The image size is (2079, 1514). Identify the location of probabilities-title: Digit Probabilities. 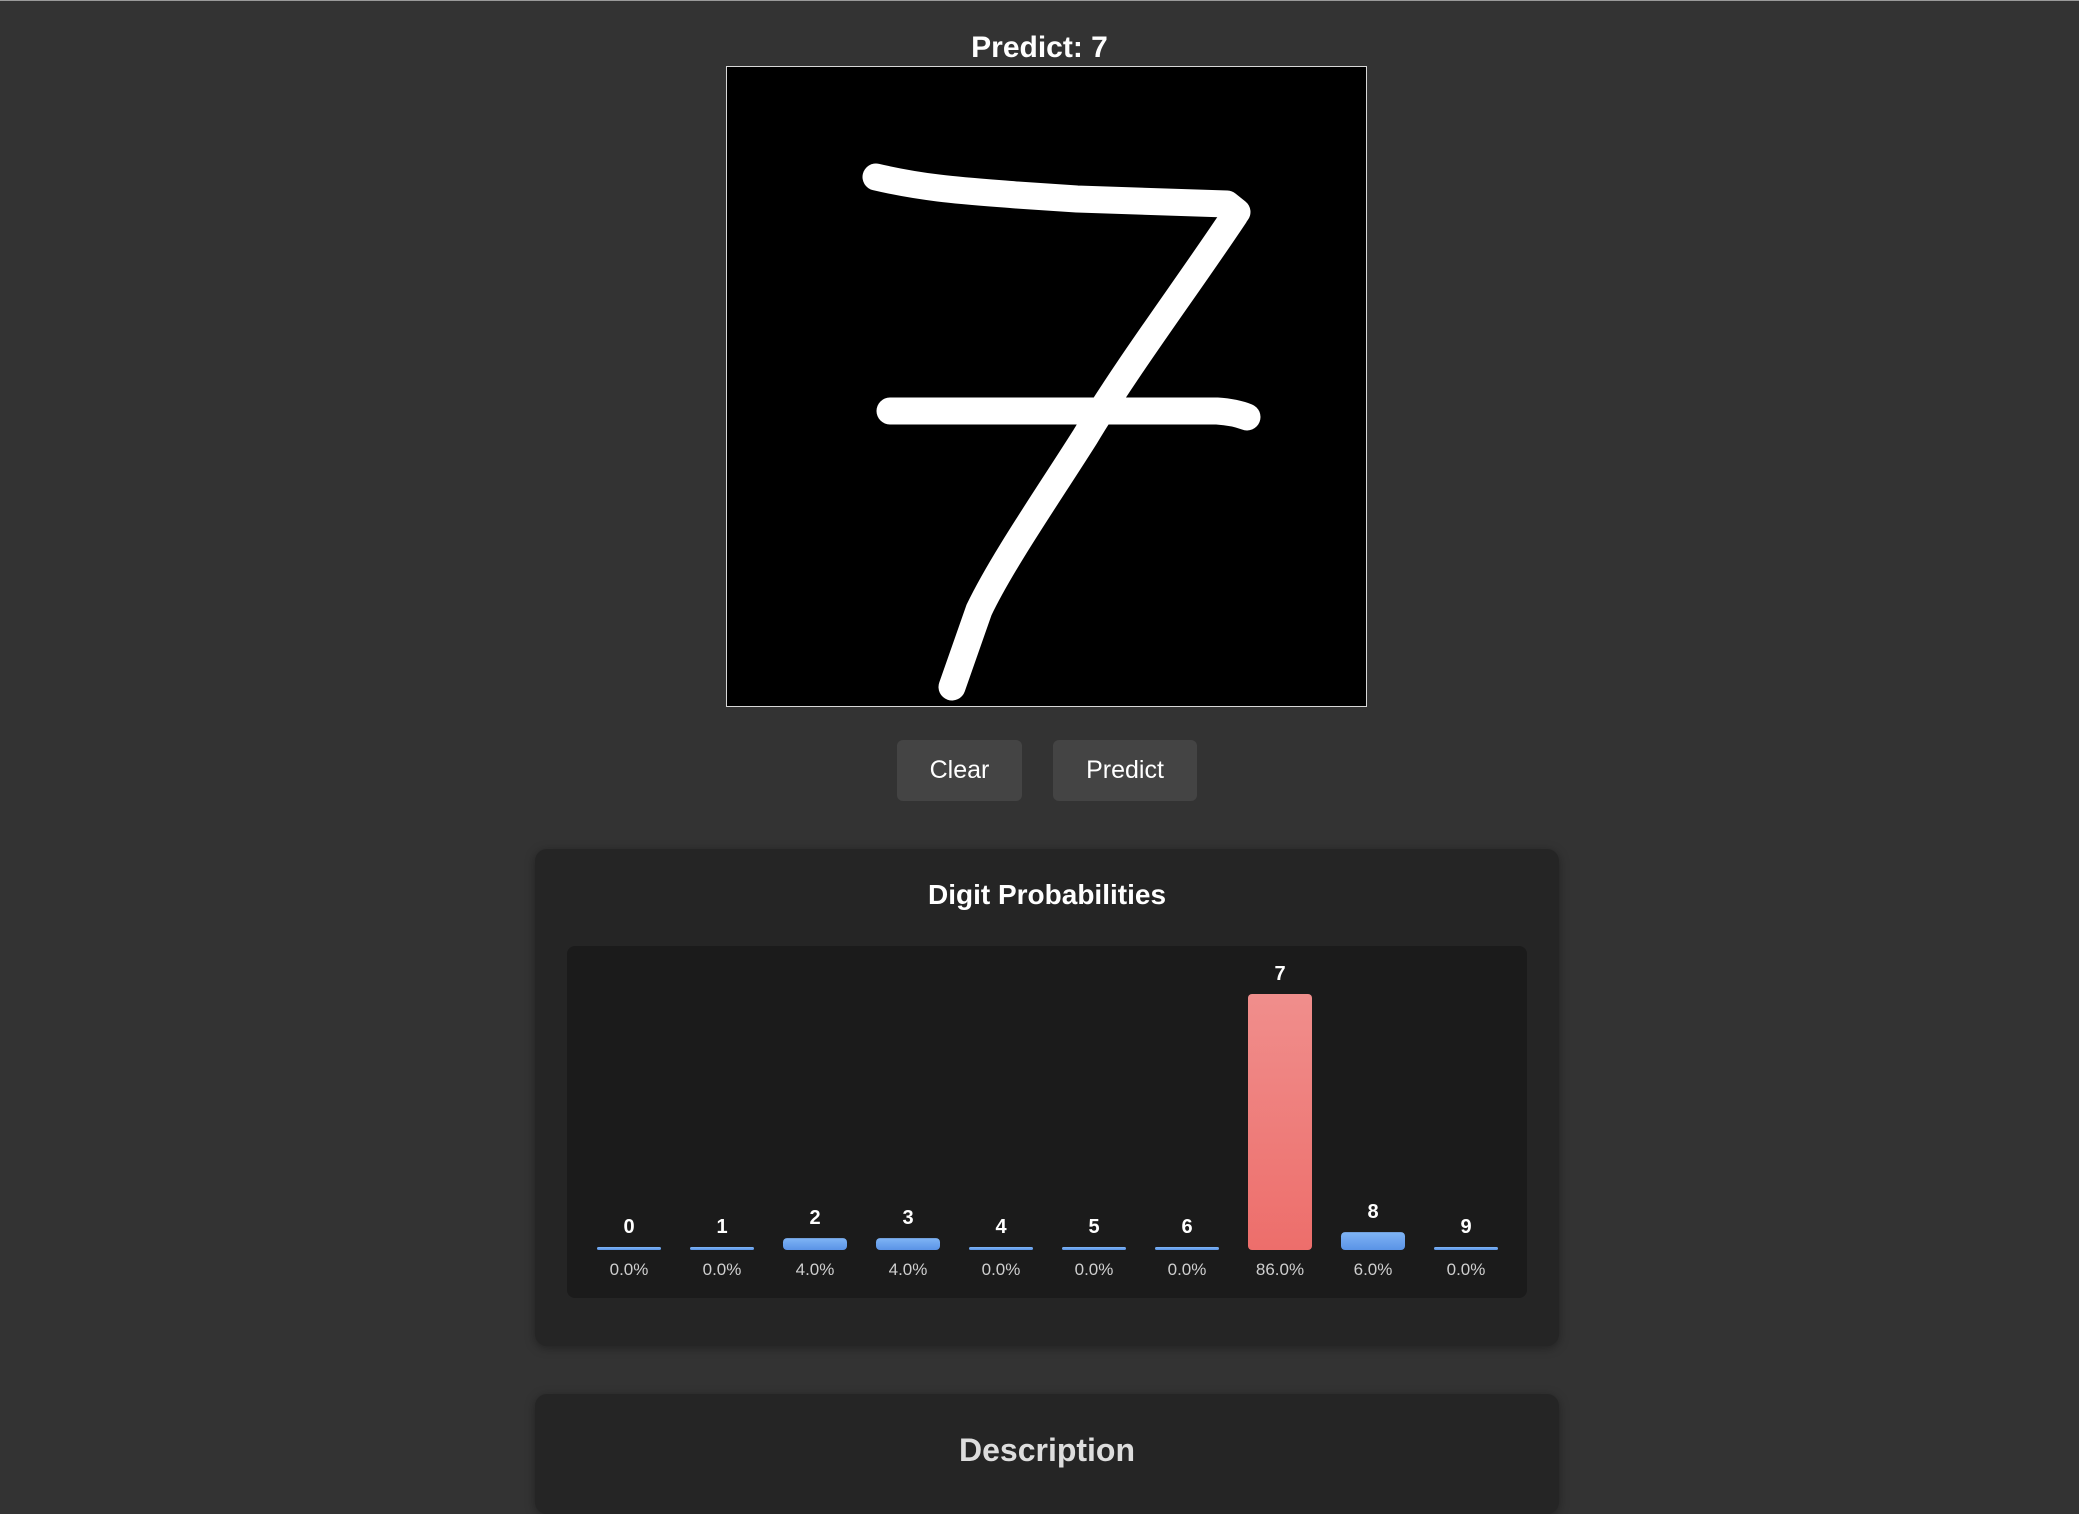
(1047, 894).